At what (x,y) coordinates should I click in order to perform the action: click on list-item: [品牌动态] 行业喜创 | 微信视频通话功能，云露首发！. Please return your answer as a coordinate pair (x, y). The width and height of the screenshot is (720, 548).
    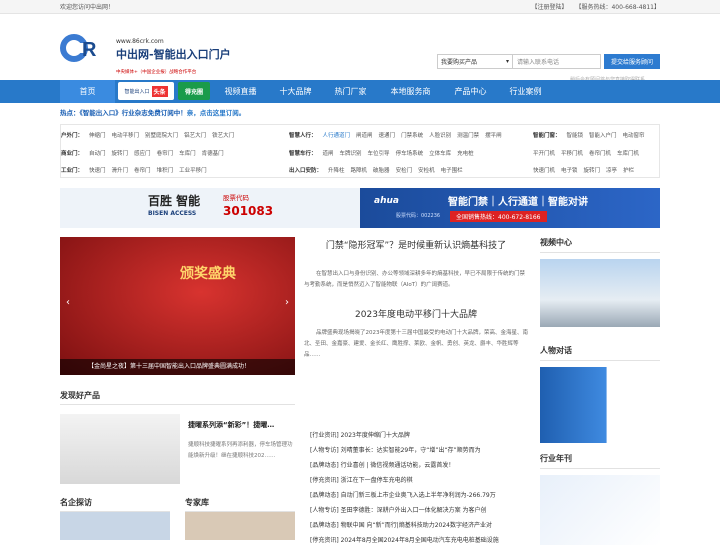
    Looking at the image, I should click on (420, 465).